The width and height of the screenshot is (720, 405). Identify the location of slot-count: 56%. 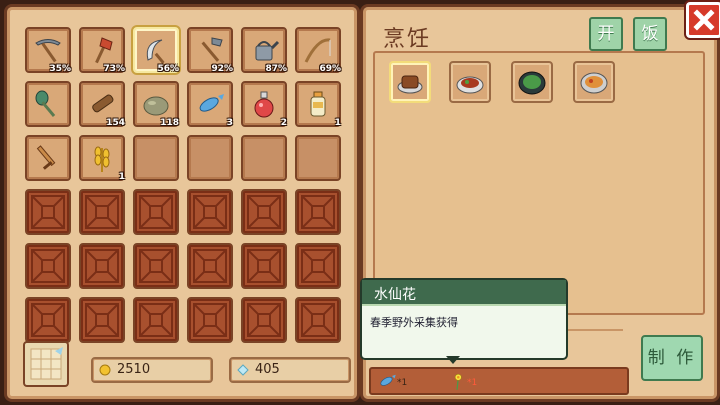
(168, 69).